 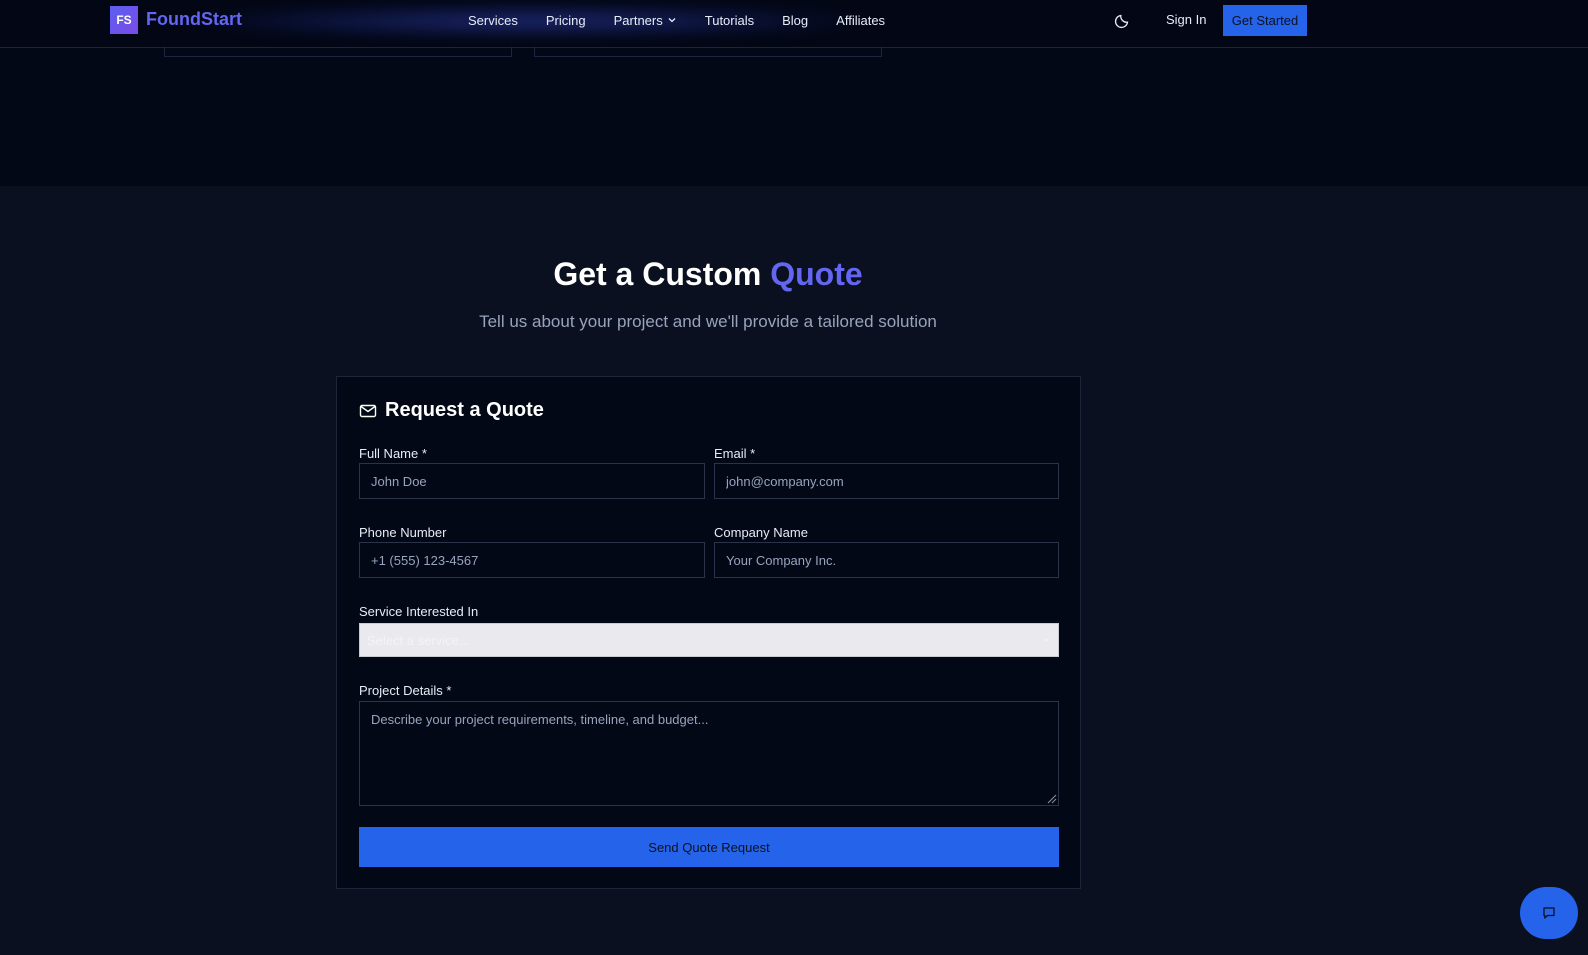 I want to click on nav-item-label: Pricing, so click(x=565, y=20).